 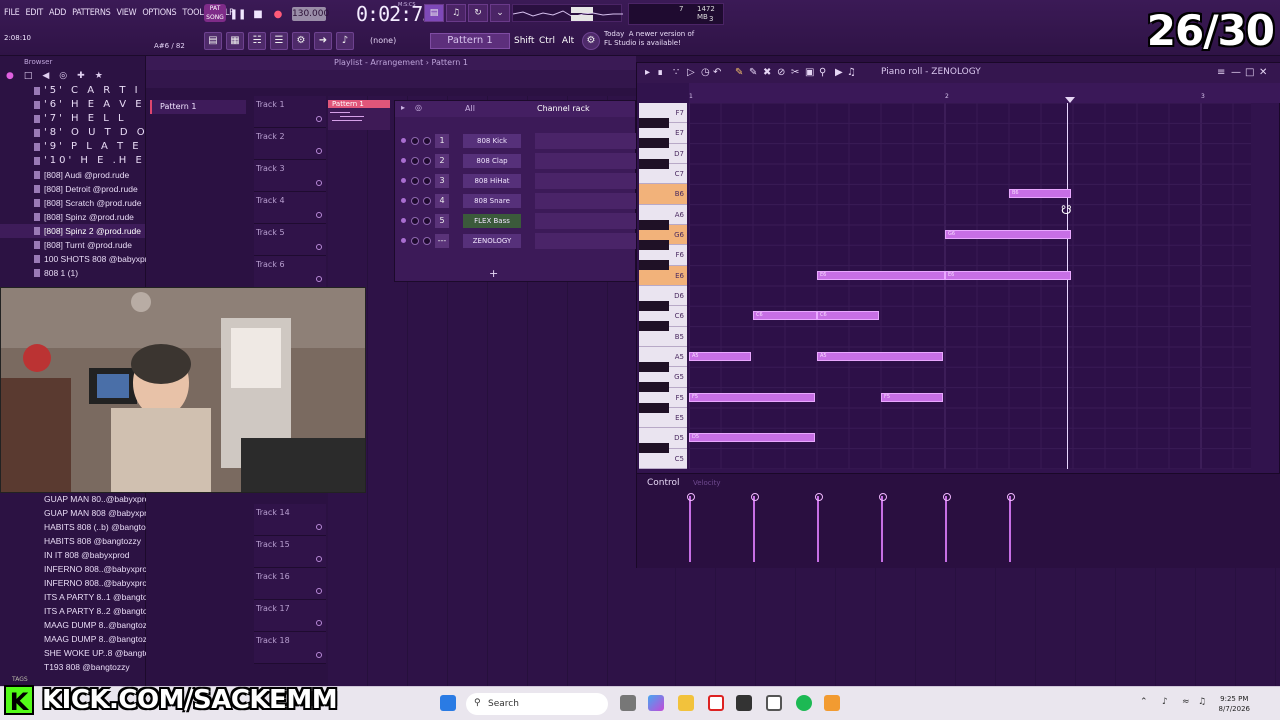 I want to click on browser-item: INFERNO 808..@babyxprod, so click(x=76, y=583).